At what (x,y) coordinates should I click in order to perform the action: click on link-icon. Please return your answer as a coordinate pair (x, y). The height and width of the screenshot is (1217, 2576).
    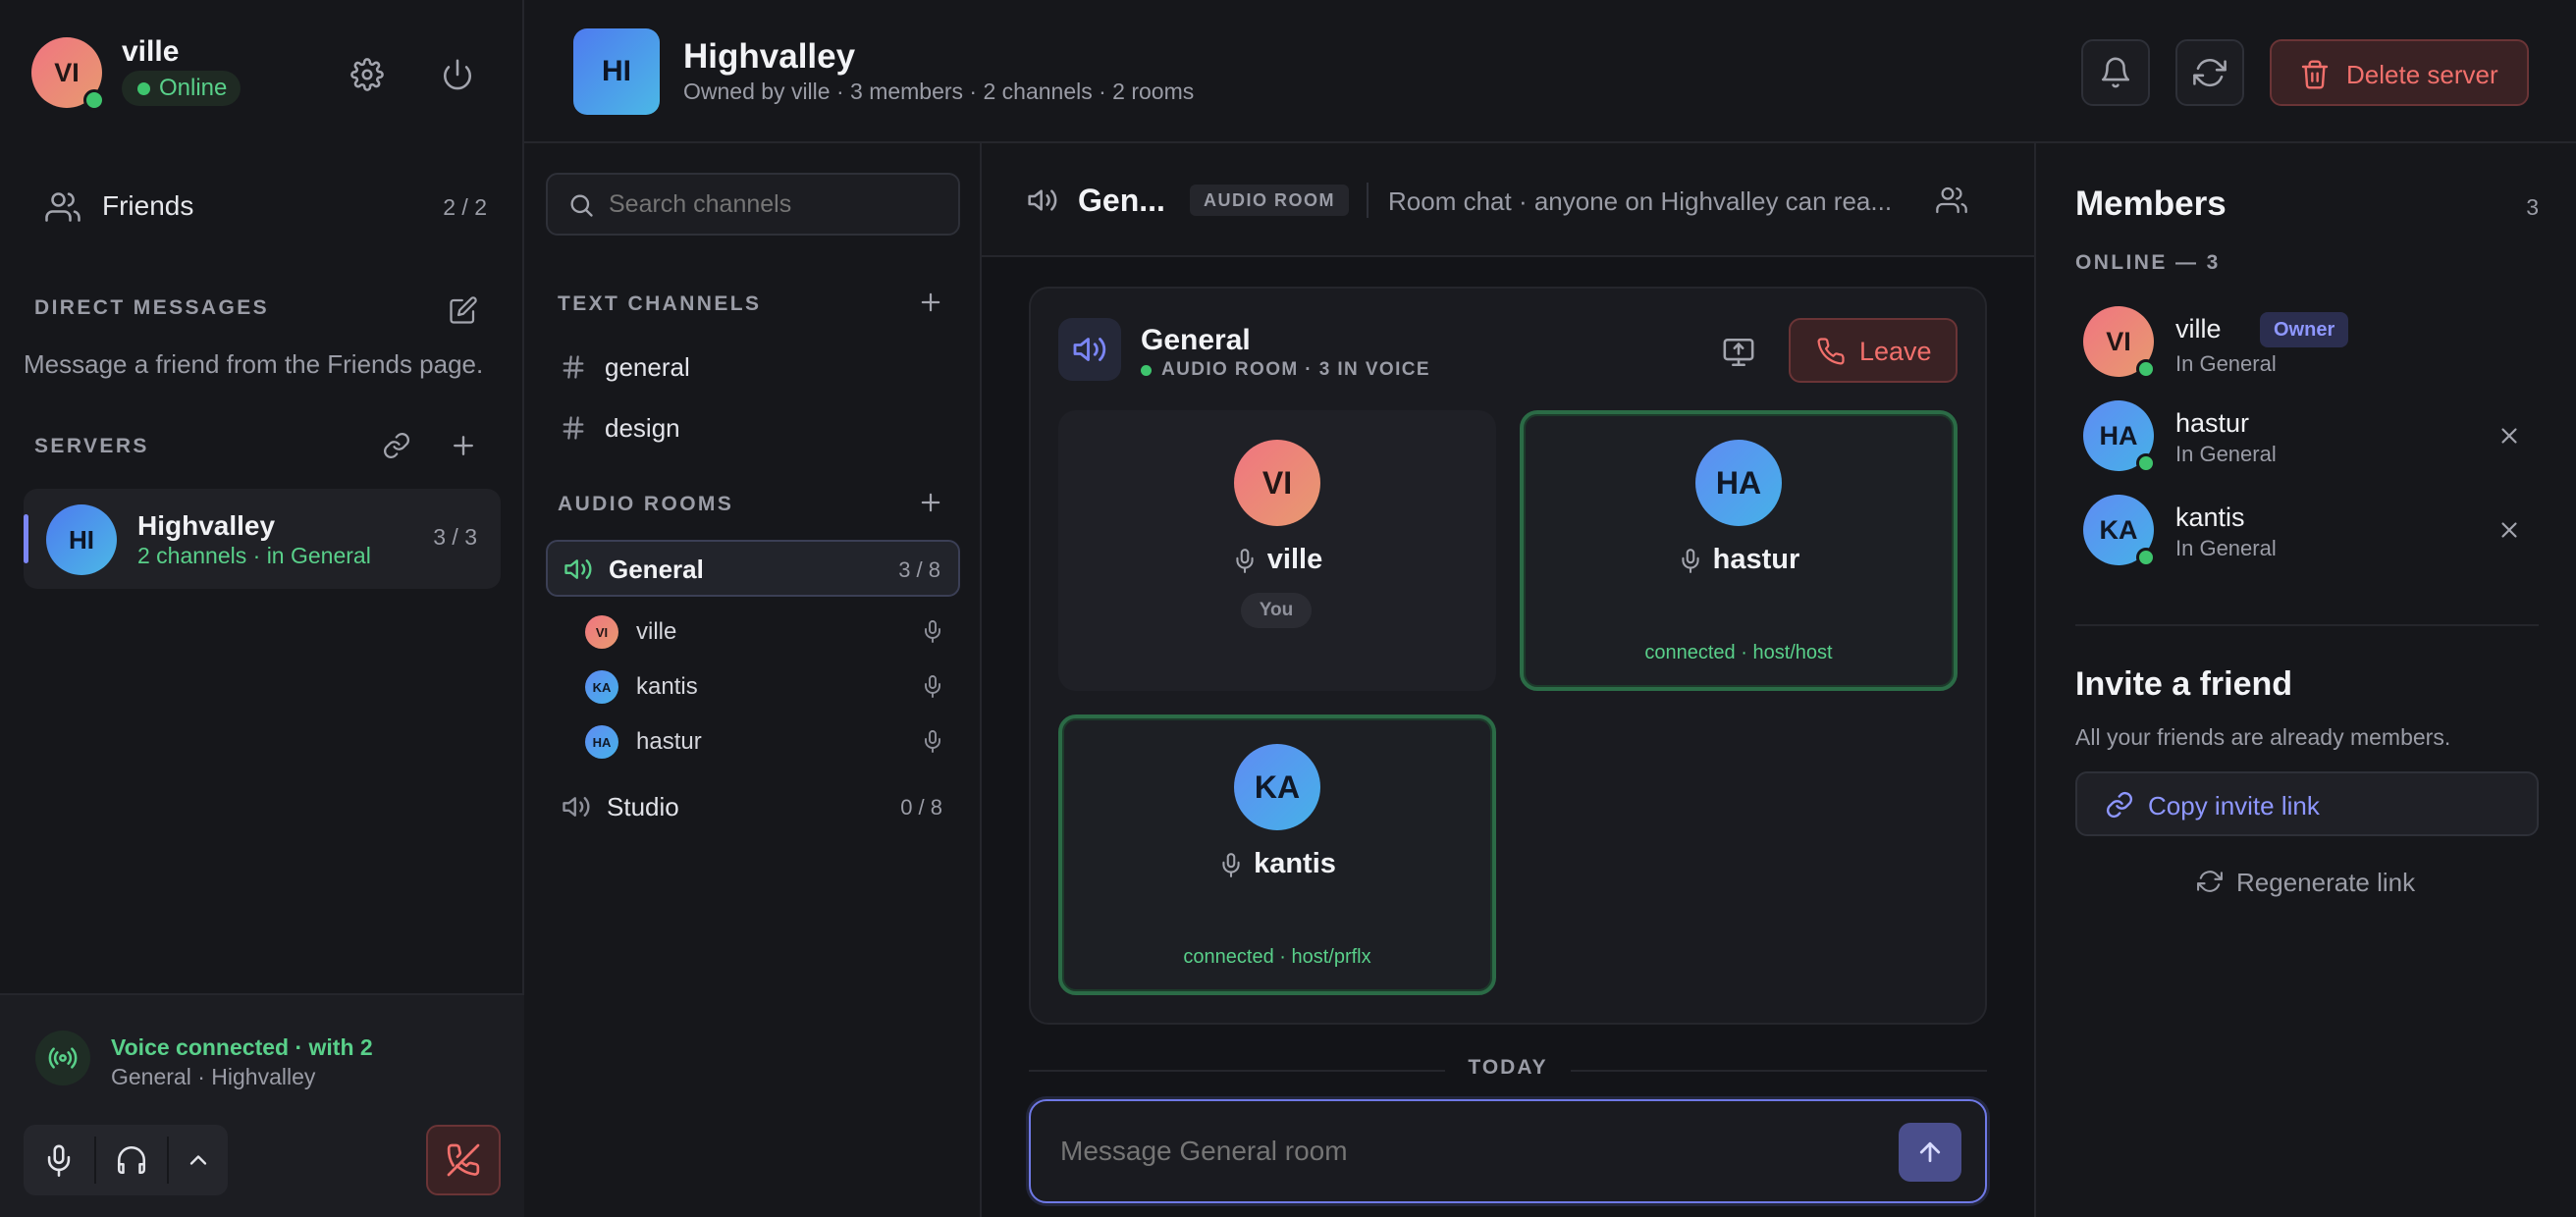
    Looking at the image, I should click on (396, 445).